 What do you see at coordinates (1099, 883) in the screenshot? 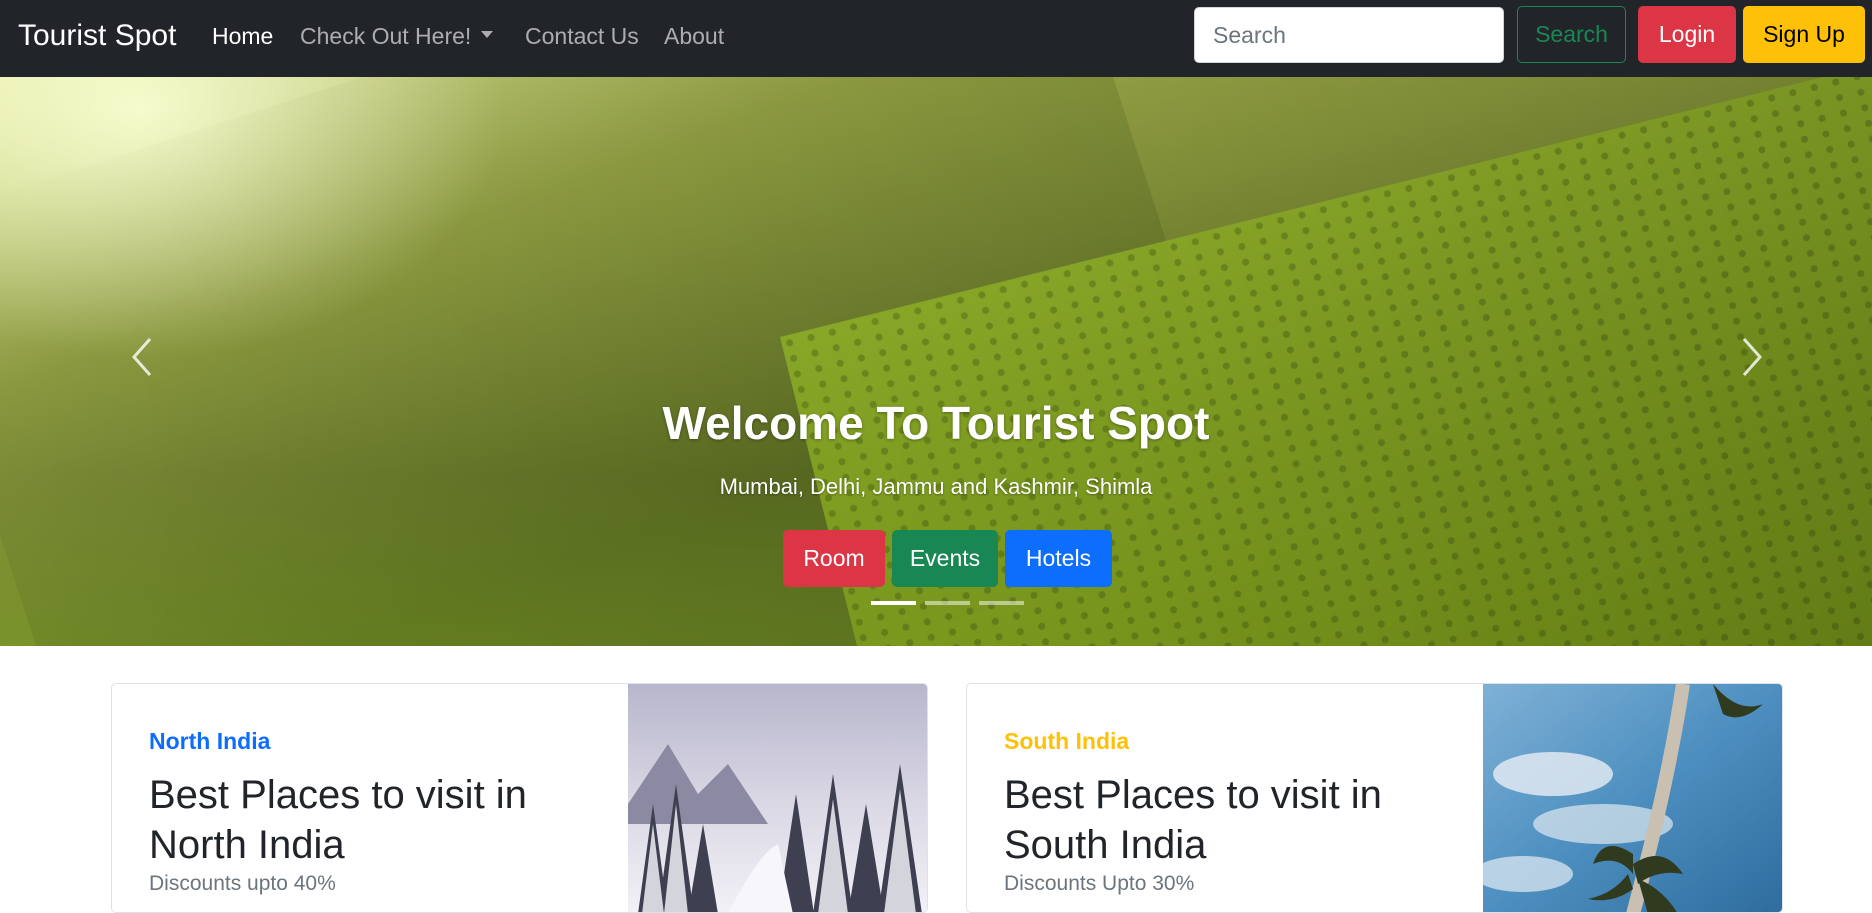
I see `card-subtitle: Discounts Upto 30%` at bounding box center [1099, 883].